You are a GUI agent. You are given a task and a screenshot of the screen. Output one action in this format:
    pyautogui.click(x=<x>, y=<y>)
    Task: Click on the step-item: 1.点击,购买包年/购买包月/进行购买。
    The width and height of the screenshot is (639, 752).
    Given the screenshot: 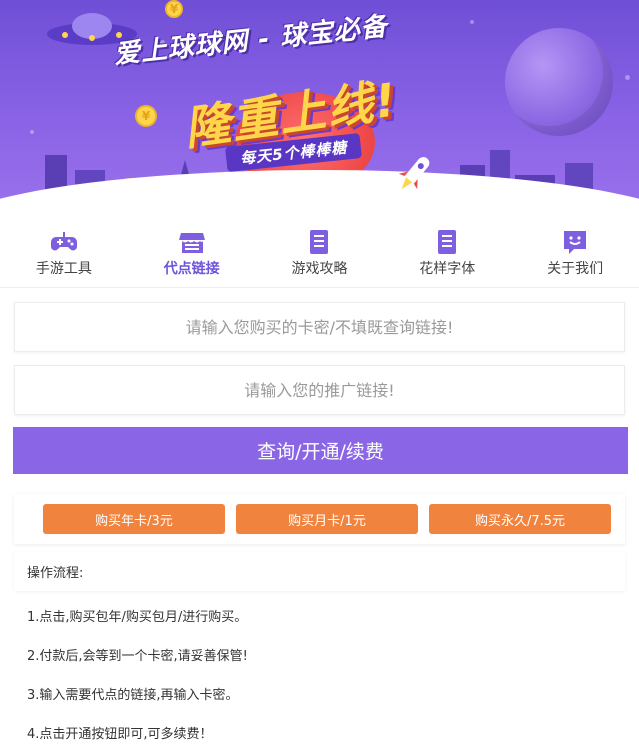 What is the action you would take?
    pyautogui.click(x=137, y=617)
    